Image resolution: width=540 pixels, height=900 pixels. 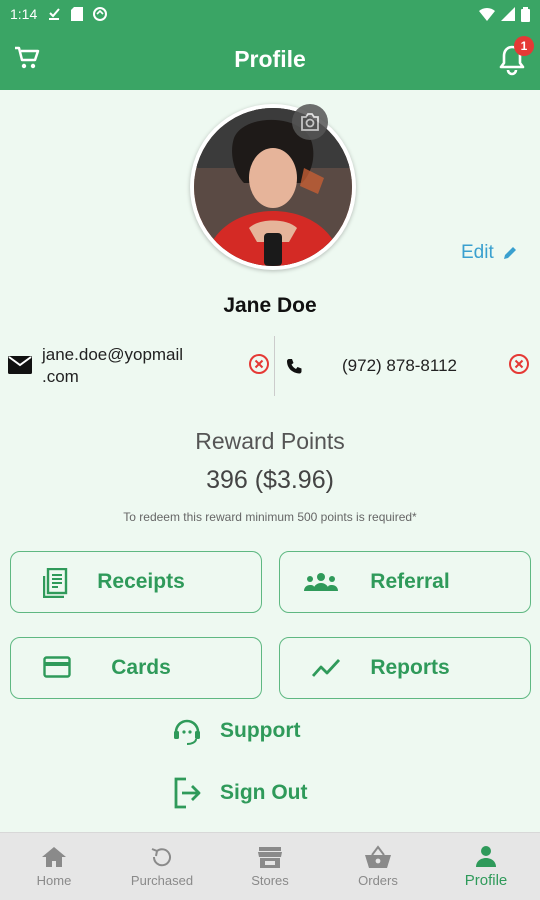 I want to click on sd-card-icon, so click(x=77, y=14).